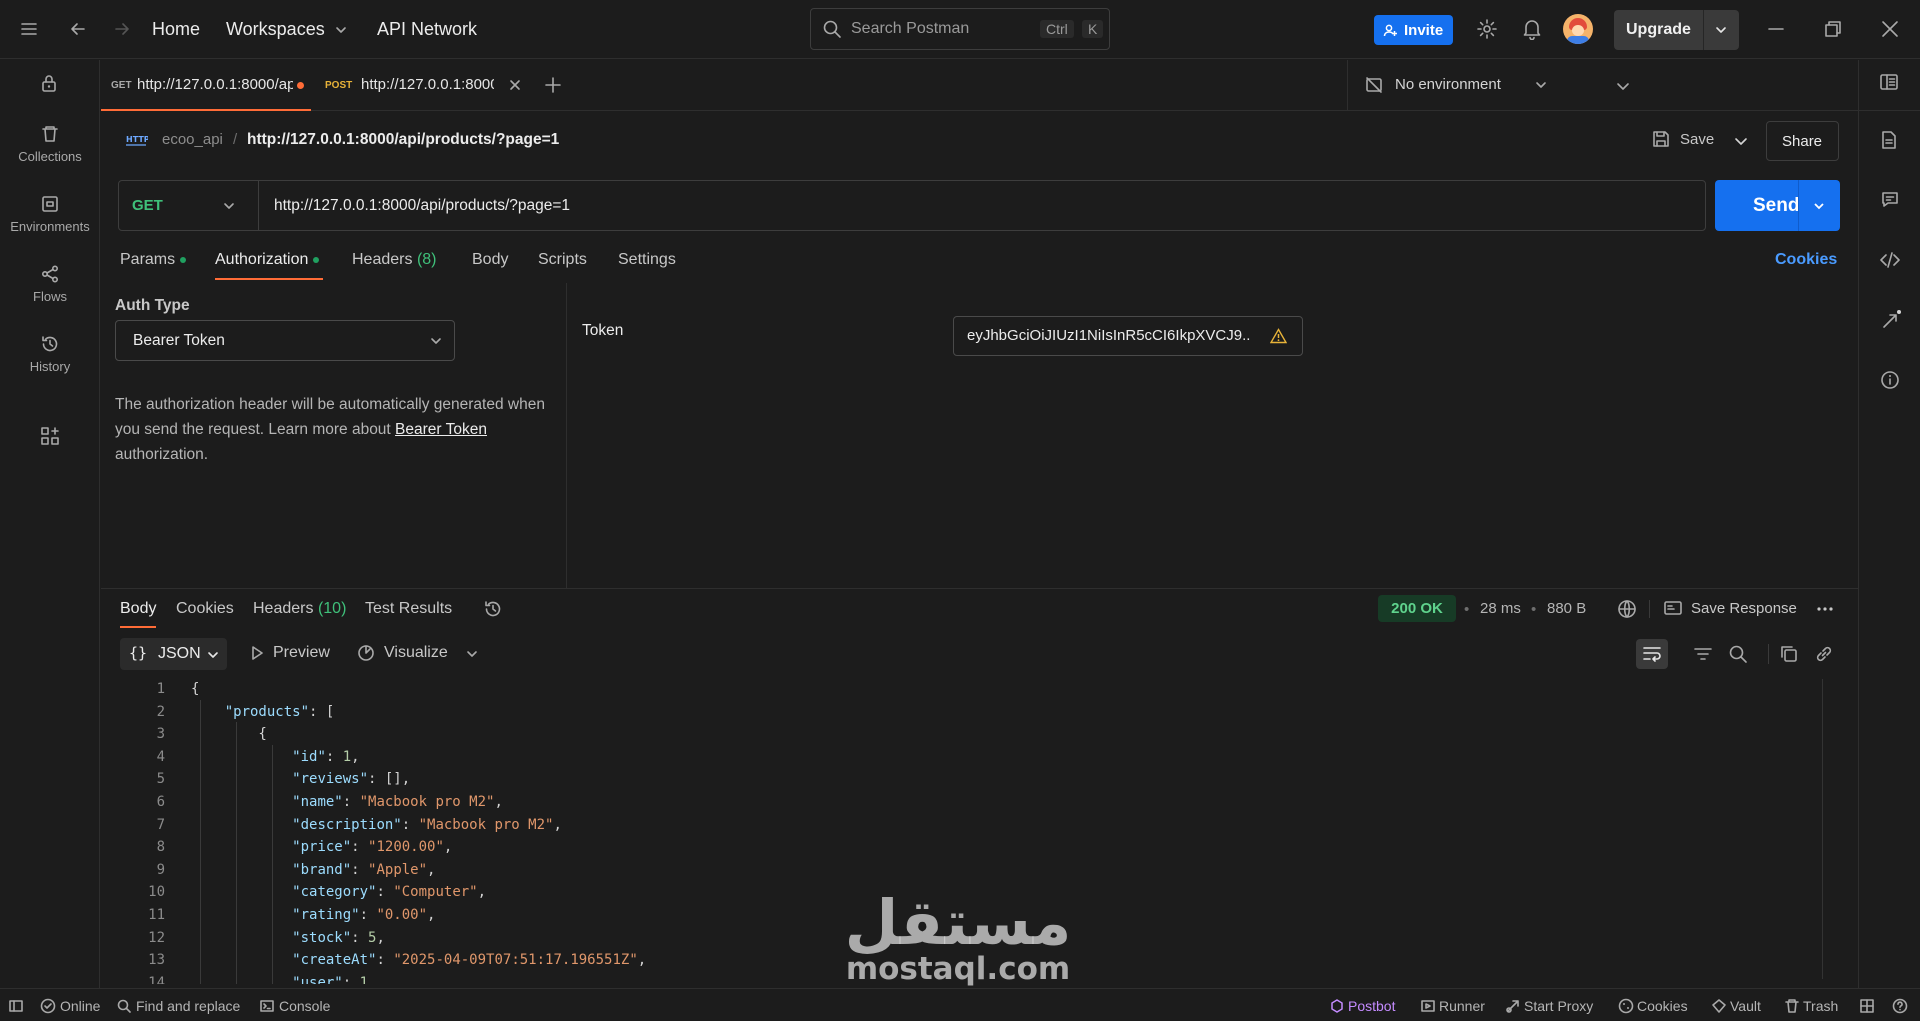  What do you see at coordinates (423, 85) in the screenshot?
I see `tab-post-request: POST http://127.0.0.1:8000` at bounding box center [423, 85].